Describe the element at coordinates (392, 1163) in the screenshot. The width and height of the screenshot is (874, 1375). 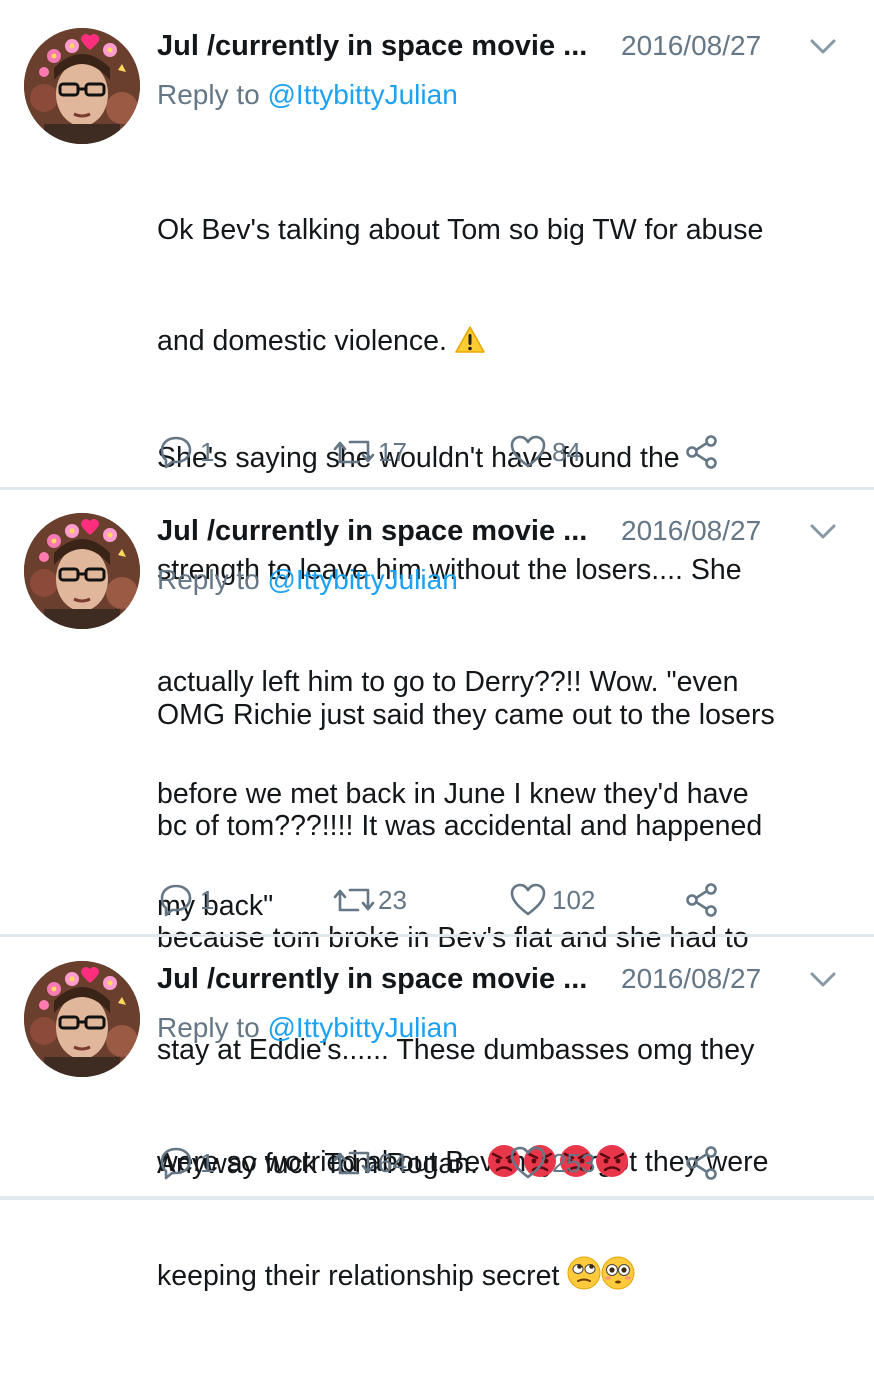
I see `retweet-count: 64` at that location.